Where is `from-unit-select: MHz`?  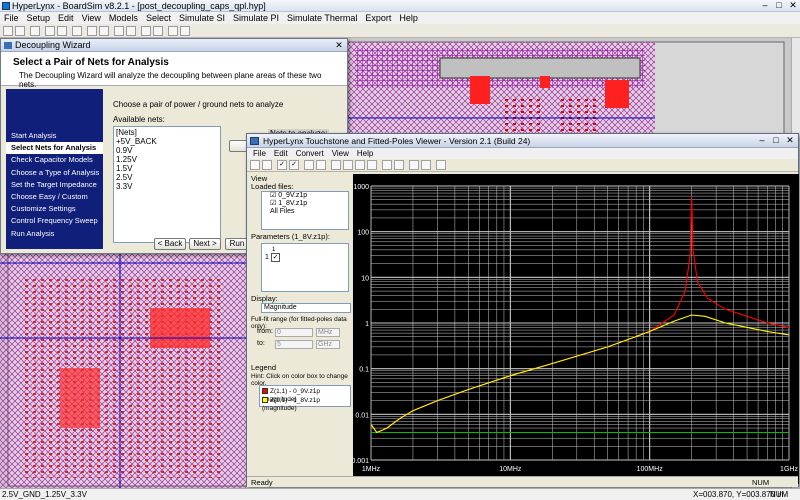 from-unit-select: MHz is located at coordinates (328, 332).